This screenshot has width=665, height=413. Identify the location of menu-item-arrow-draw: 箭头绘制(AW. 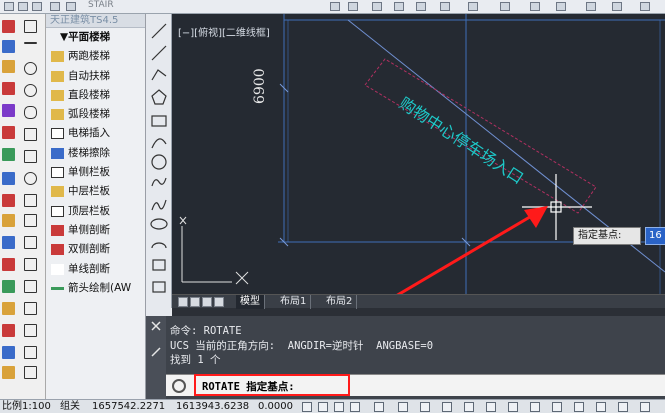
(95, 288).